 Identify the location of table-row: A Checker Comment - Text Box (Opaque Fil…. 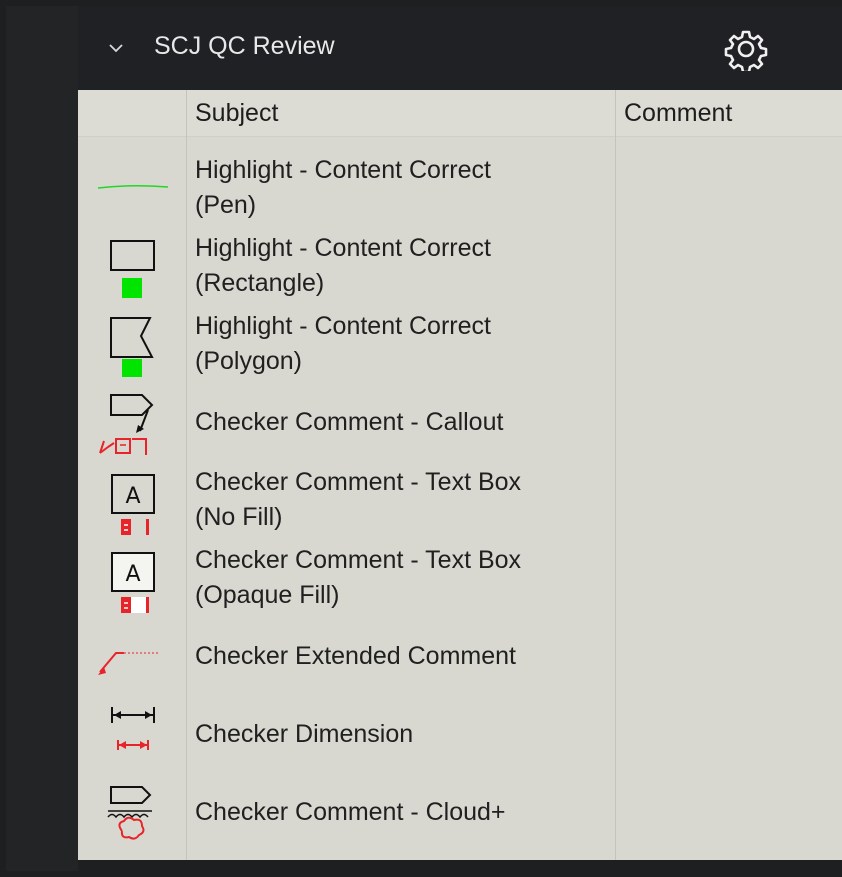
(460, 578).